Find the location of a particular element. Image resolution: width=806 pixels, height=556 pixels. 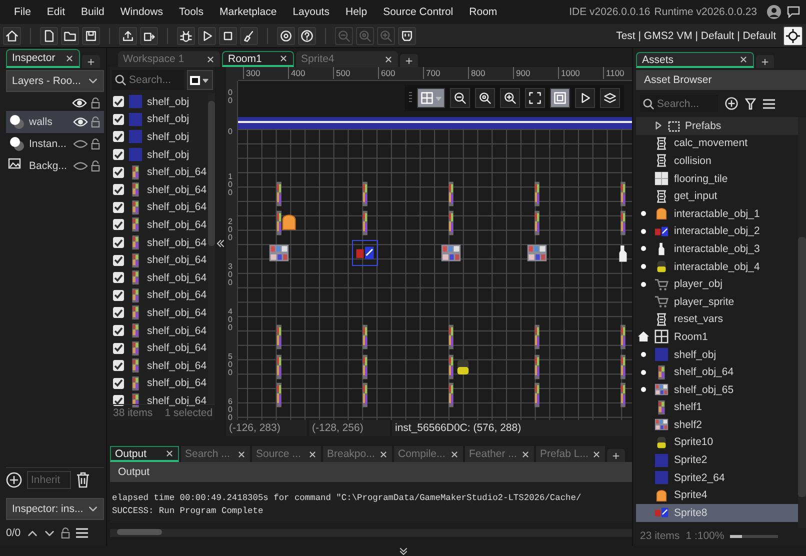

asset-row: player_sprite is located at coordinates (717, 301).